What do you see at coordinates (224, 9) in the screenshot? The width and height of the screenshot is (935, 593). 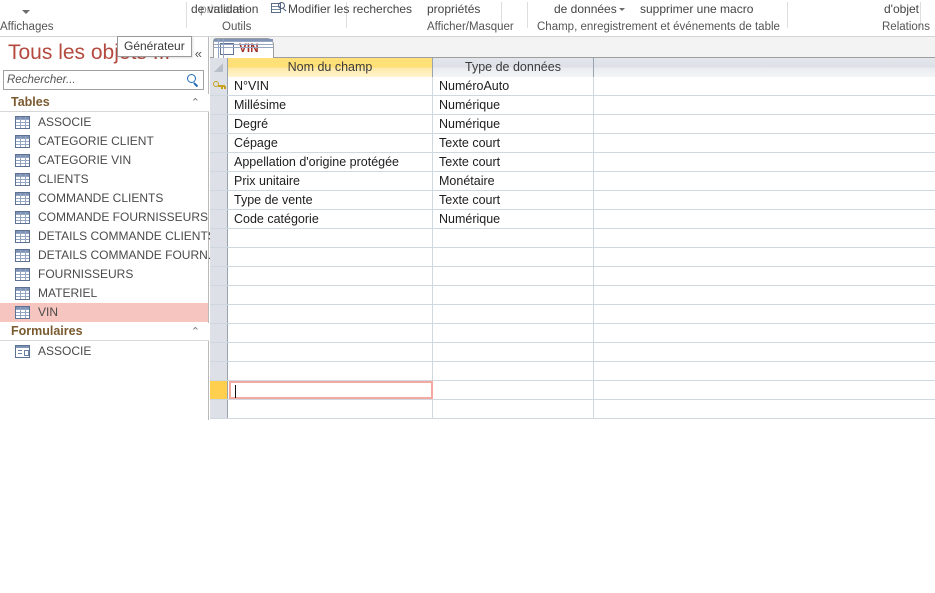 I see `regle-de-validation-label: de validation` at bounding box center [224, 9].